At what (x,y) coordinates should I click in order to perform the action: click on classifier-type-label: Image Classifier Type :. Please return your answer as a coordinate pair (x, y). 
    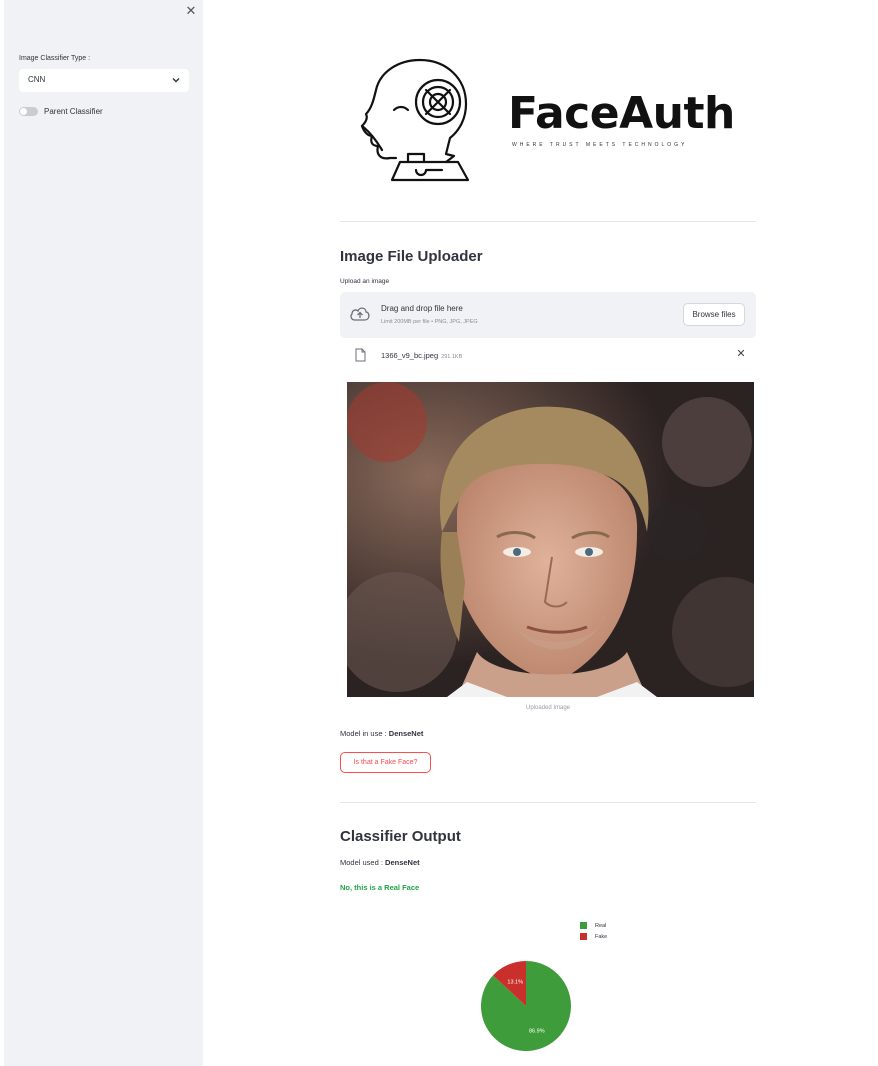
    Looking at the image, I should click on (55, 58).